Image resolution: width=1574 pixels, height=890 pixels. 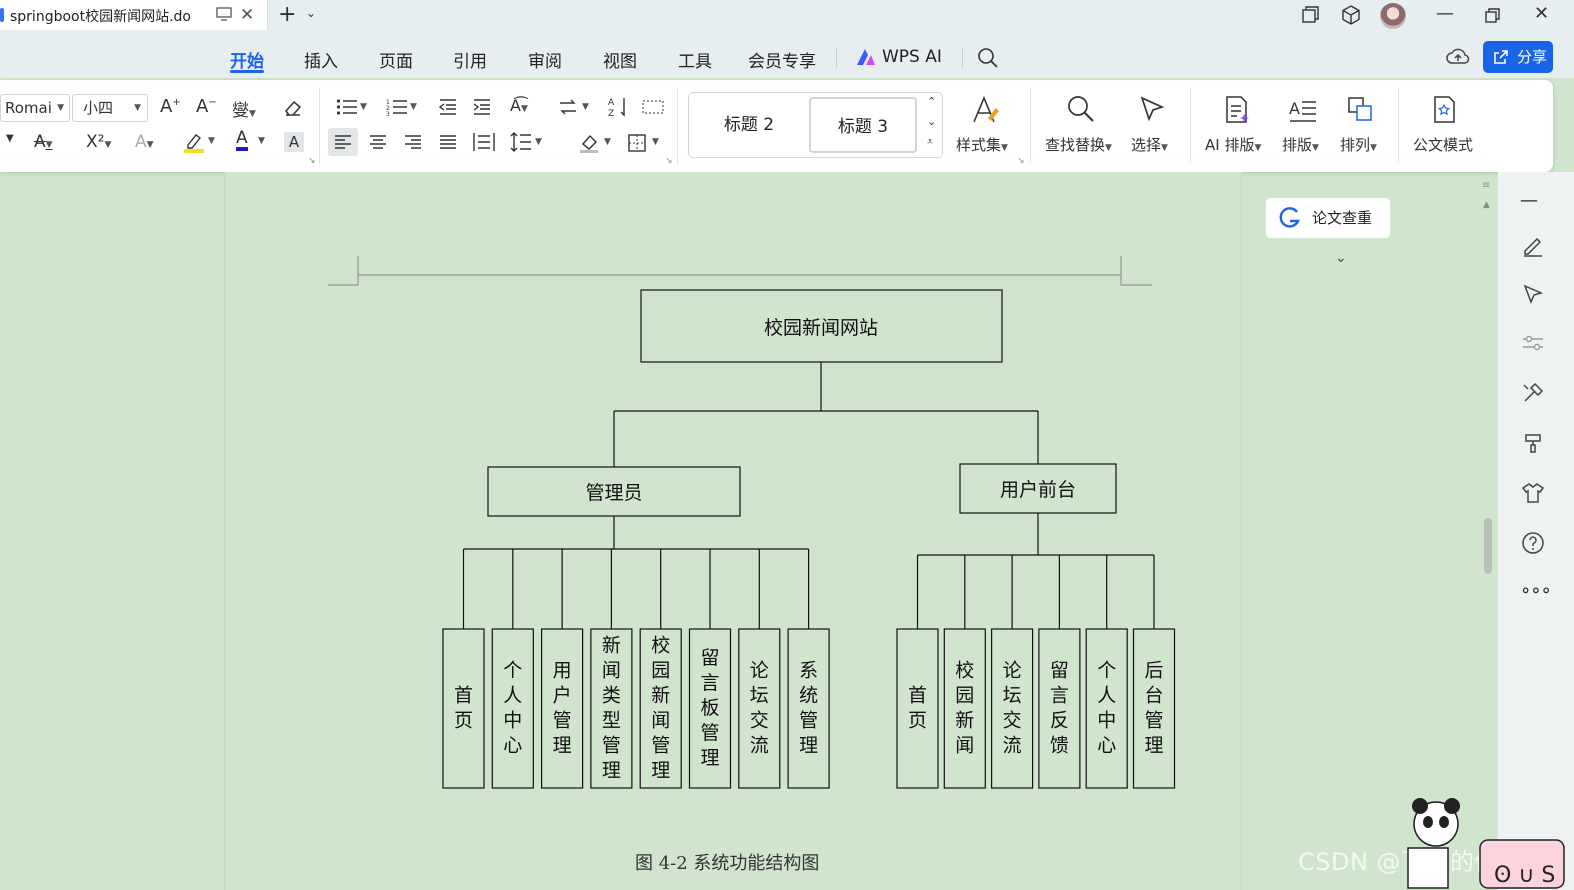 What do you see at coordinates (1488, 546) in the screenshot?
I see `scrollbar-thumb` at bounding box center [1488, 546].